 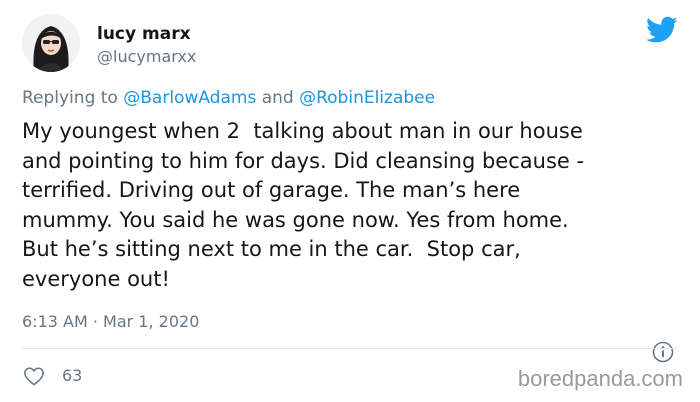 I want to click on avatar, so click(x=51, y=43).